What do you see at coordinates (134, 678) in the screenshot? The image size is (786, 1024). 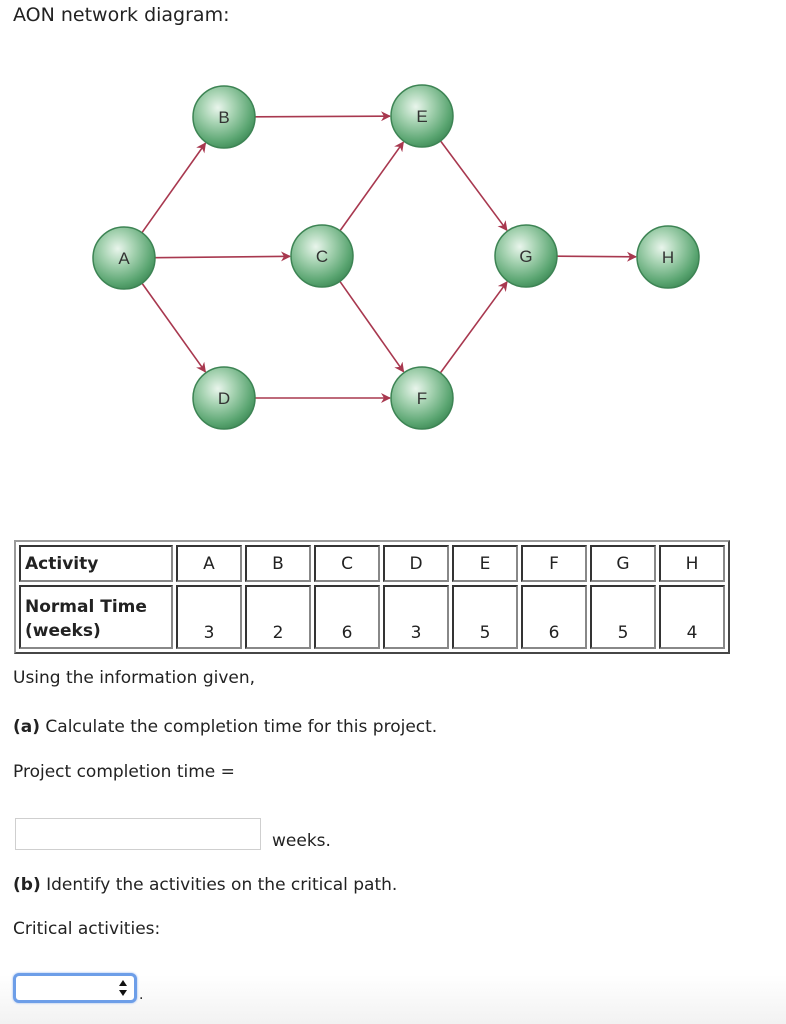 I see `intro-text: Using the information given,` at bounding box center [134, 678].